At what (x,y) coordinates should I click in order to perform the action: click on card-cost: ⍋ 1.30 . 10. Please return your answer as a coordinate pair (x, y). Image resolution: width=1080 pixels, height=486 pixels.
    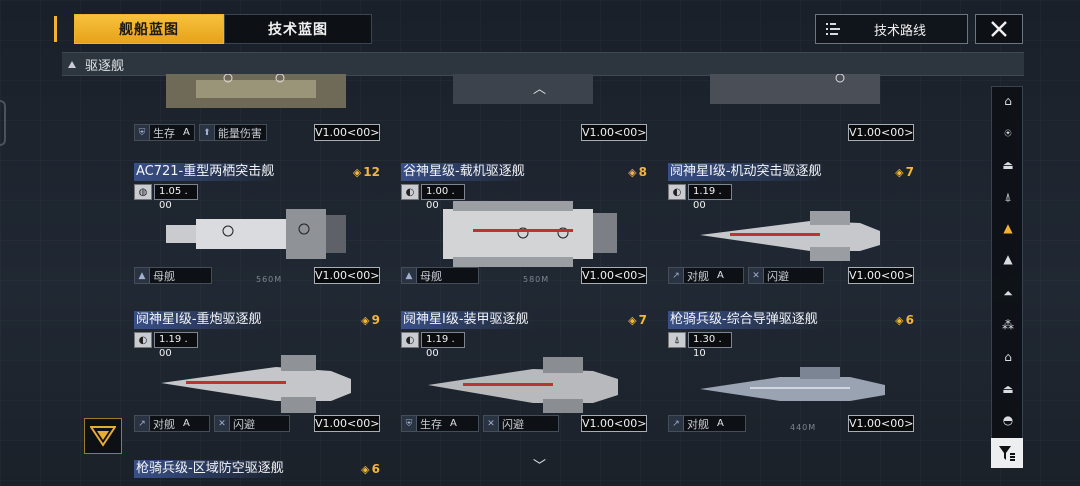
    Looking at the image, I should click on (700, 345).